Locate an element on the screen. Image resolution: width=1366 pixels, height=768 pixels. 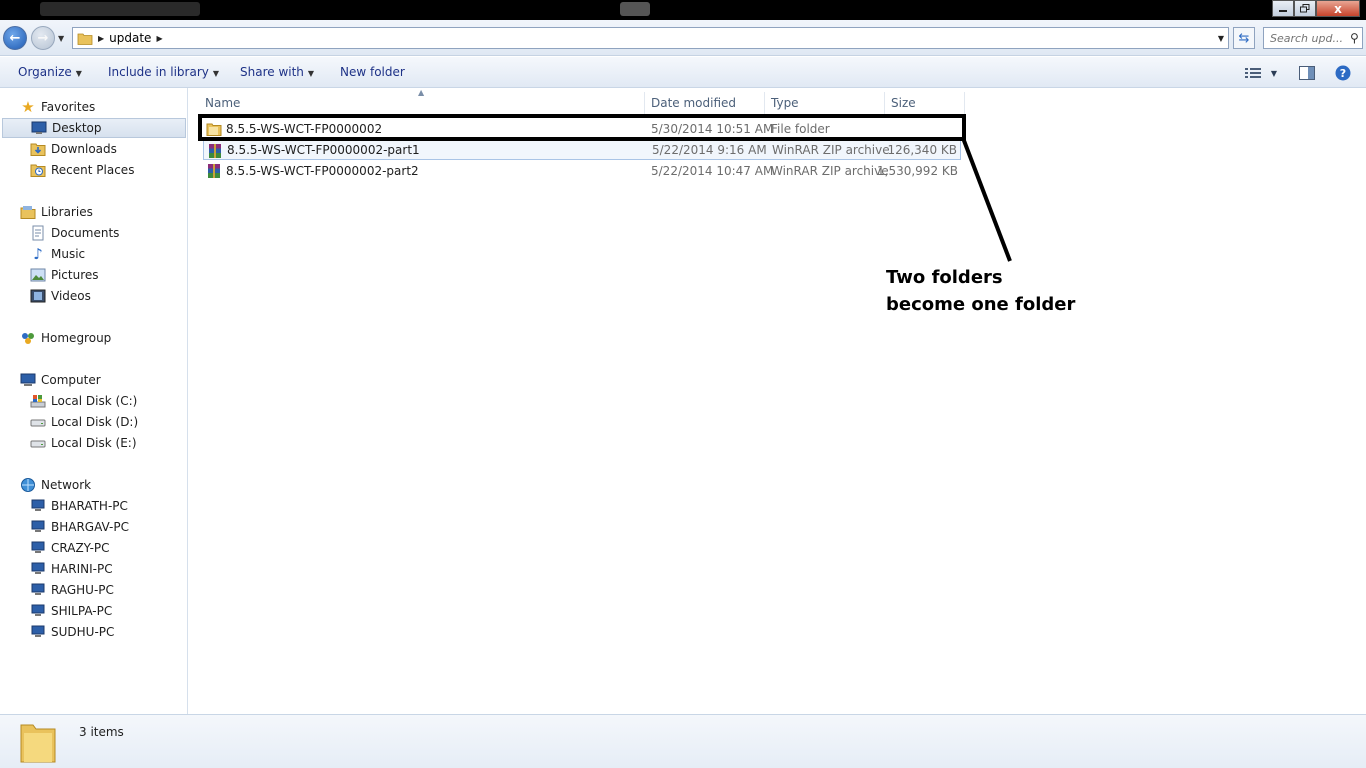
column-header-date-modified: Date modified is located at coordinates (705, 103).